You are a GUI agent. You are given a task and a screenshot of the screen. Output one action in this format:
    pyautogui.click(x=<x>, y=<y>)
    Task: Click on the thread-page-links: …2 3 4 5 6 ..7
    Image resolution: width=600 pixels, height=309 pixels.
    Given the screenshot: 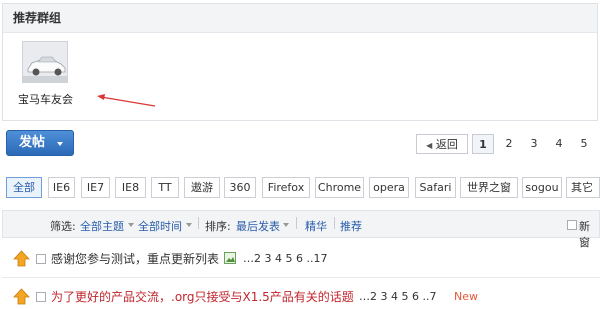 What is the action you would take?
    pyautogui.click(x=397, y=296)
    